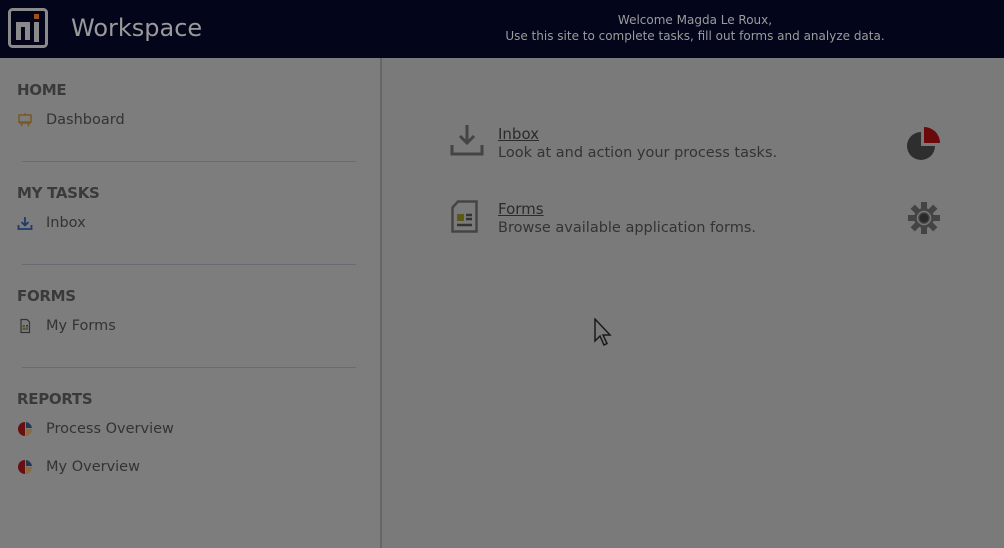  What do you see at coordinates (695, 20) in the screenshot?
I see `welcome-line-1: Welcome Magda Le Roux,` at bounding box center [695, 20].